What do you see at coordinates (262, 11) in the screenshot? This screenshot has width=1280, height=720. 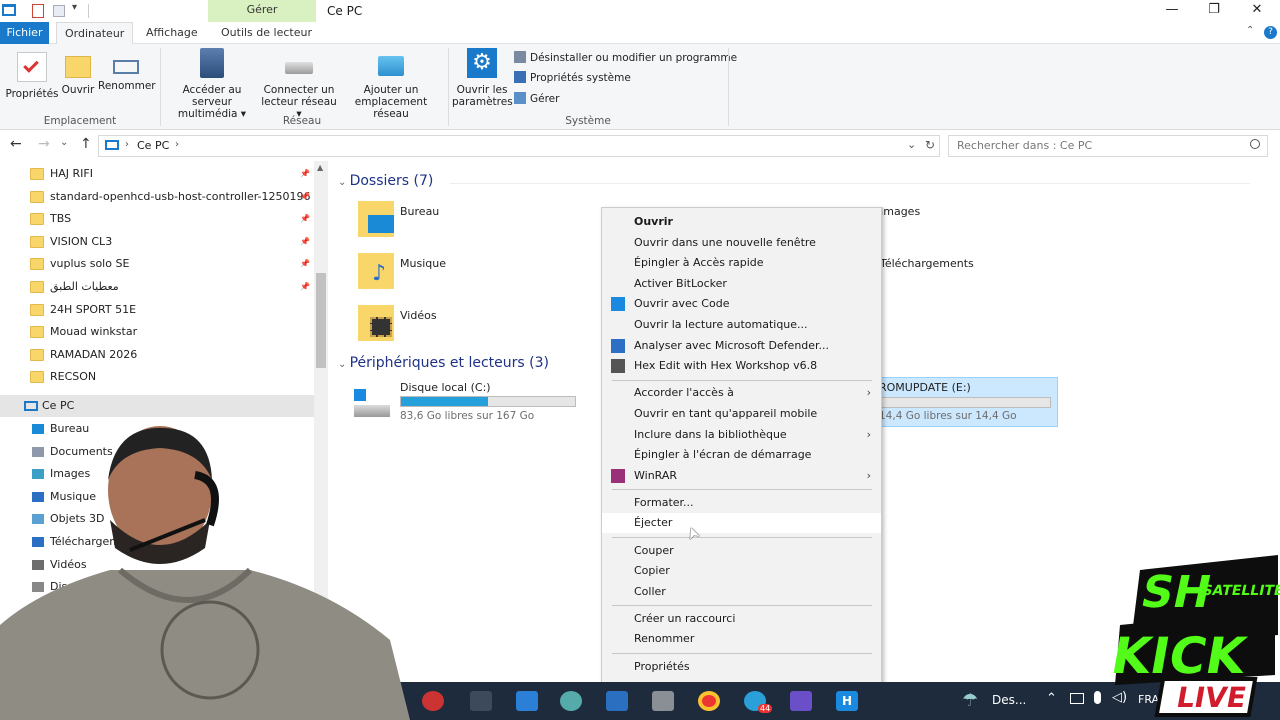 I see `manage-tab-header: Gérer` at bounding box center [262, 11].